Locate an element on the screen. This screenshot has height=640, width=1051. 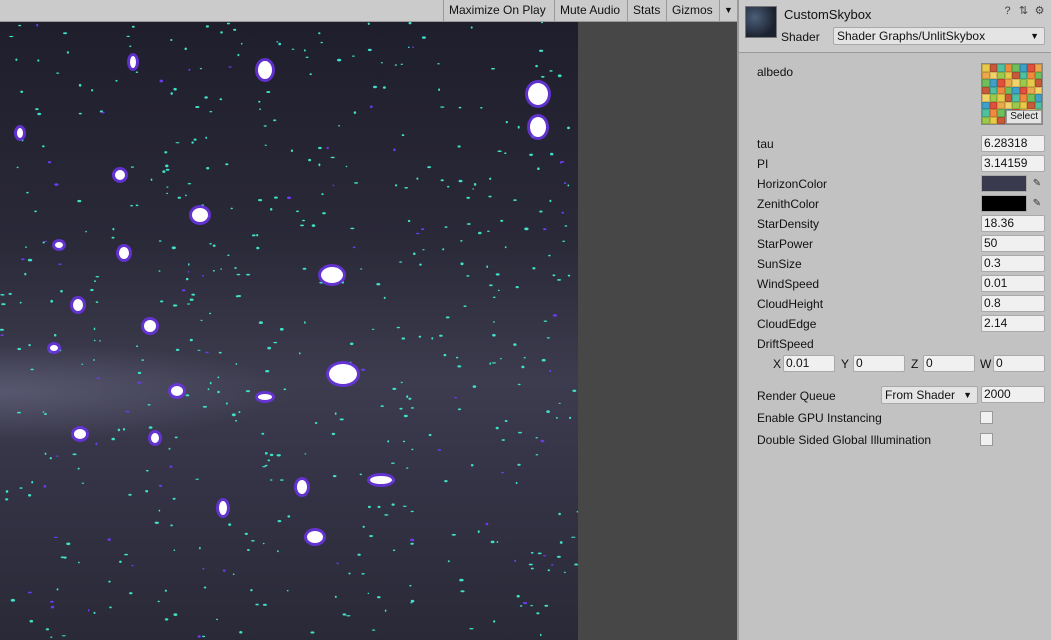
albedo-select-button: Select is located at coordinates (1024, 117).